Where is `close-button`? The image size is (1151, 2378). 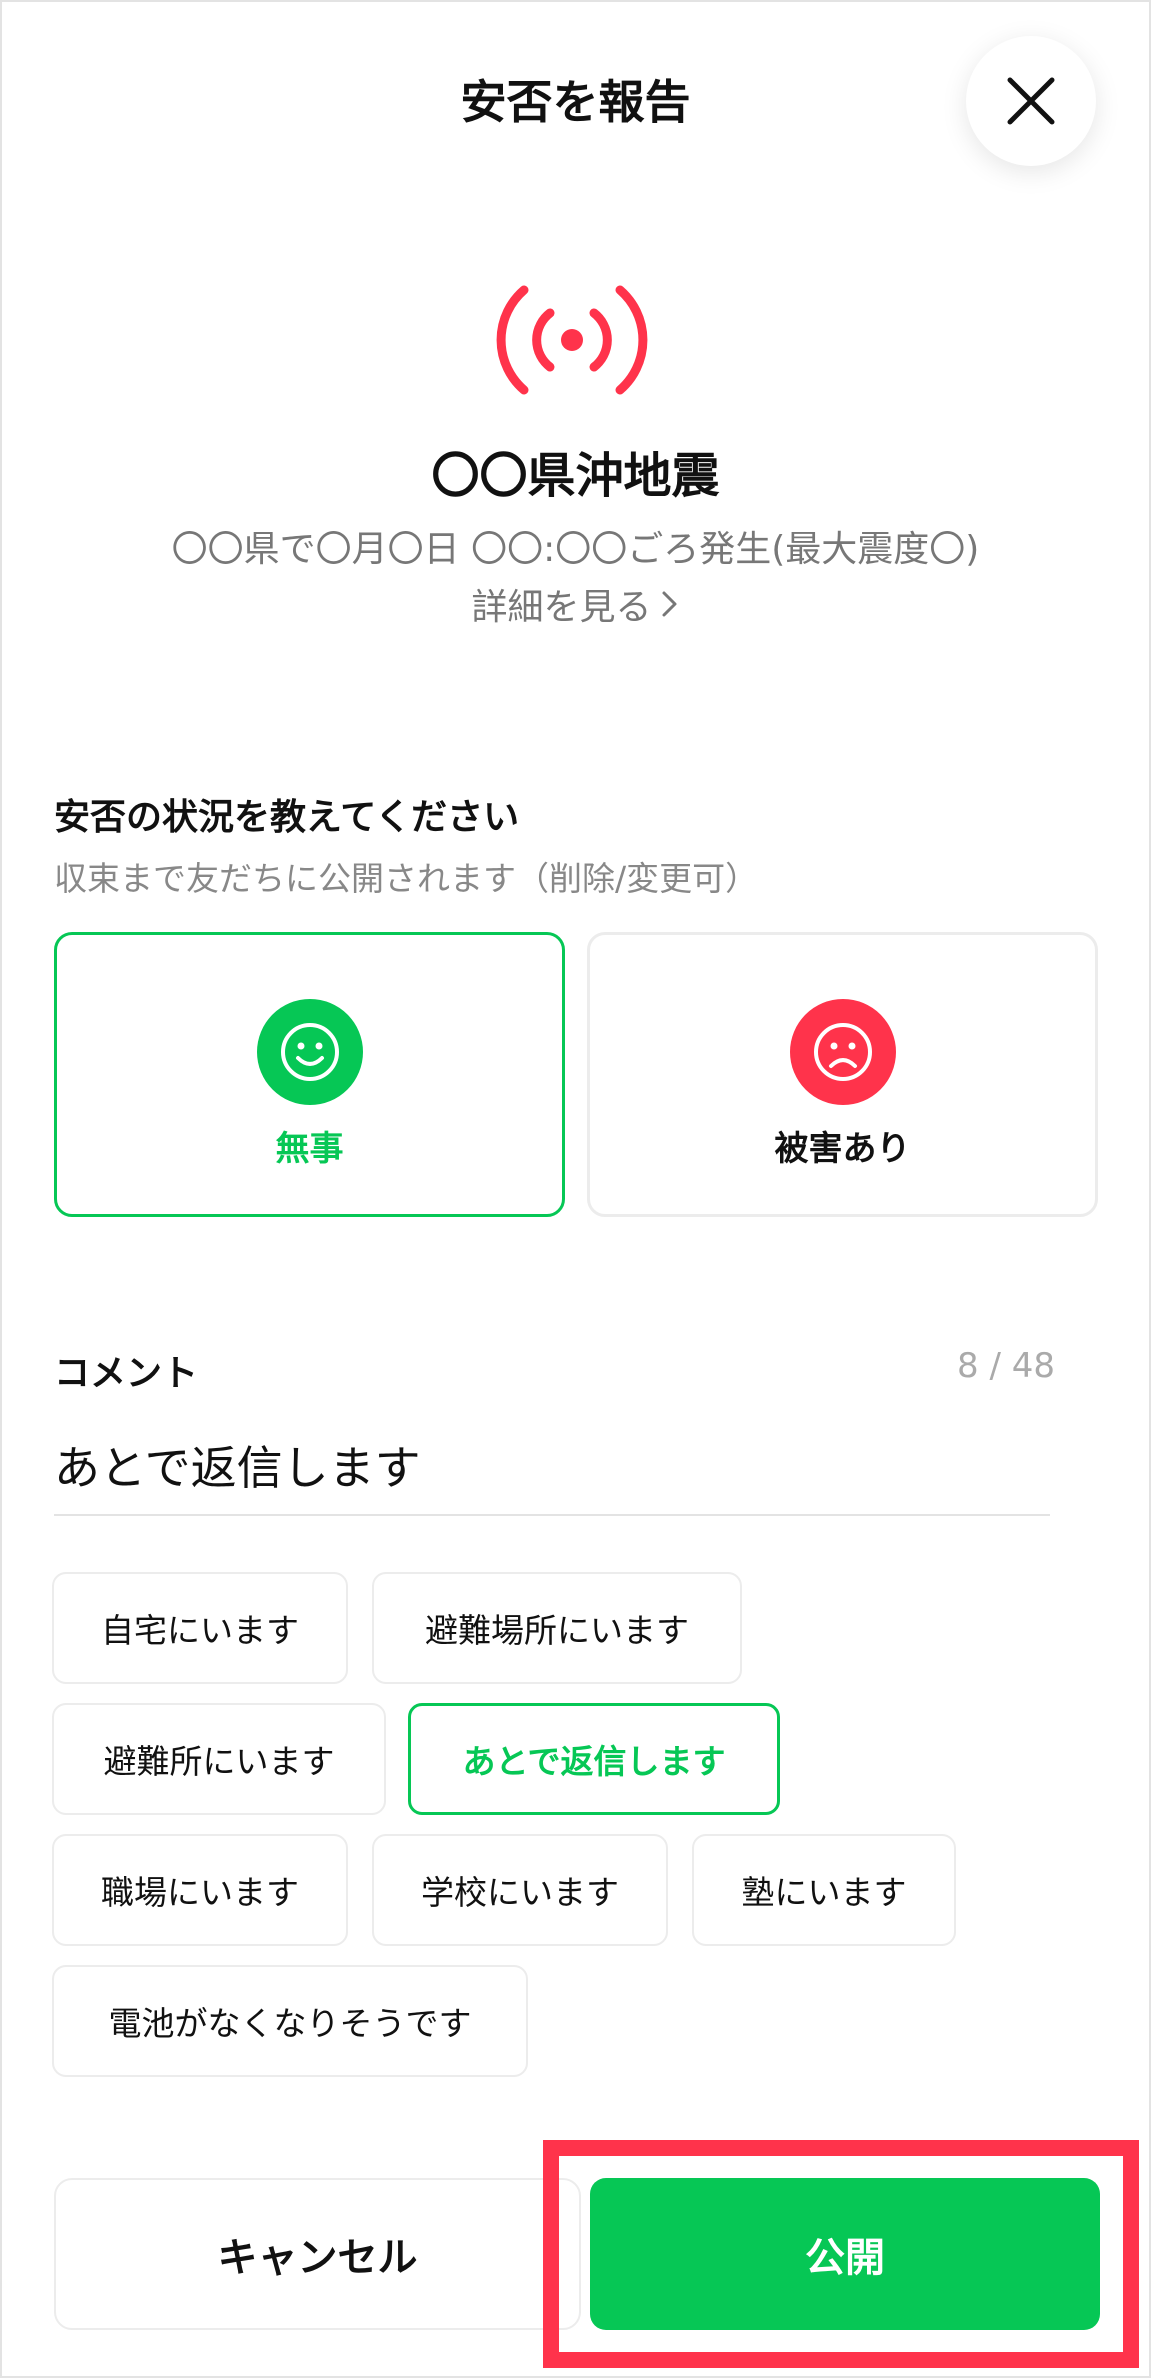 close-button is located at coordinates (1031, 101).